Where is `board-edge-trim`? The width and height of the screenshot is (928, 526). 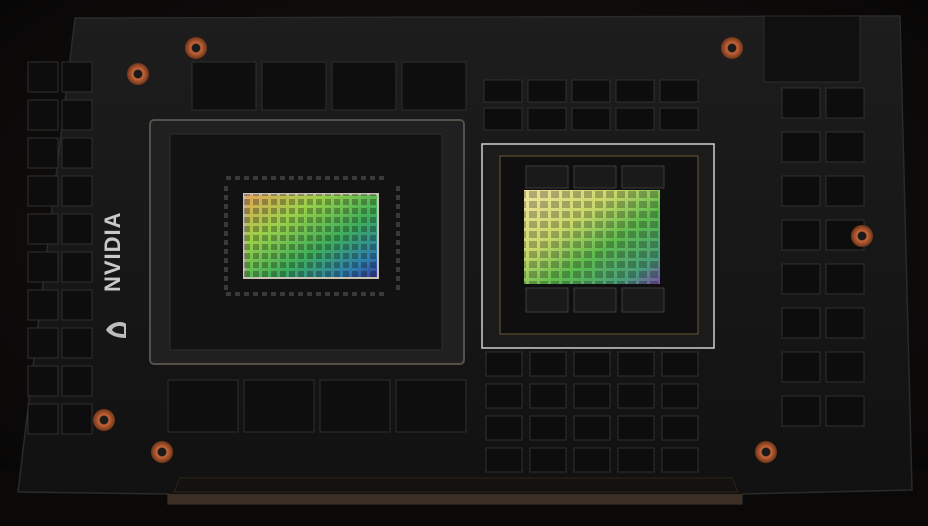 board-edge-trim is located at coordinates (455, 499).